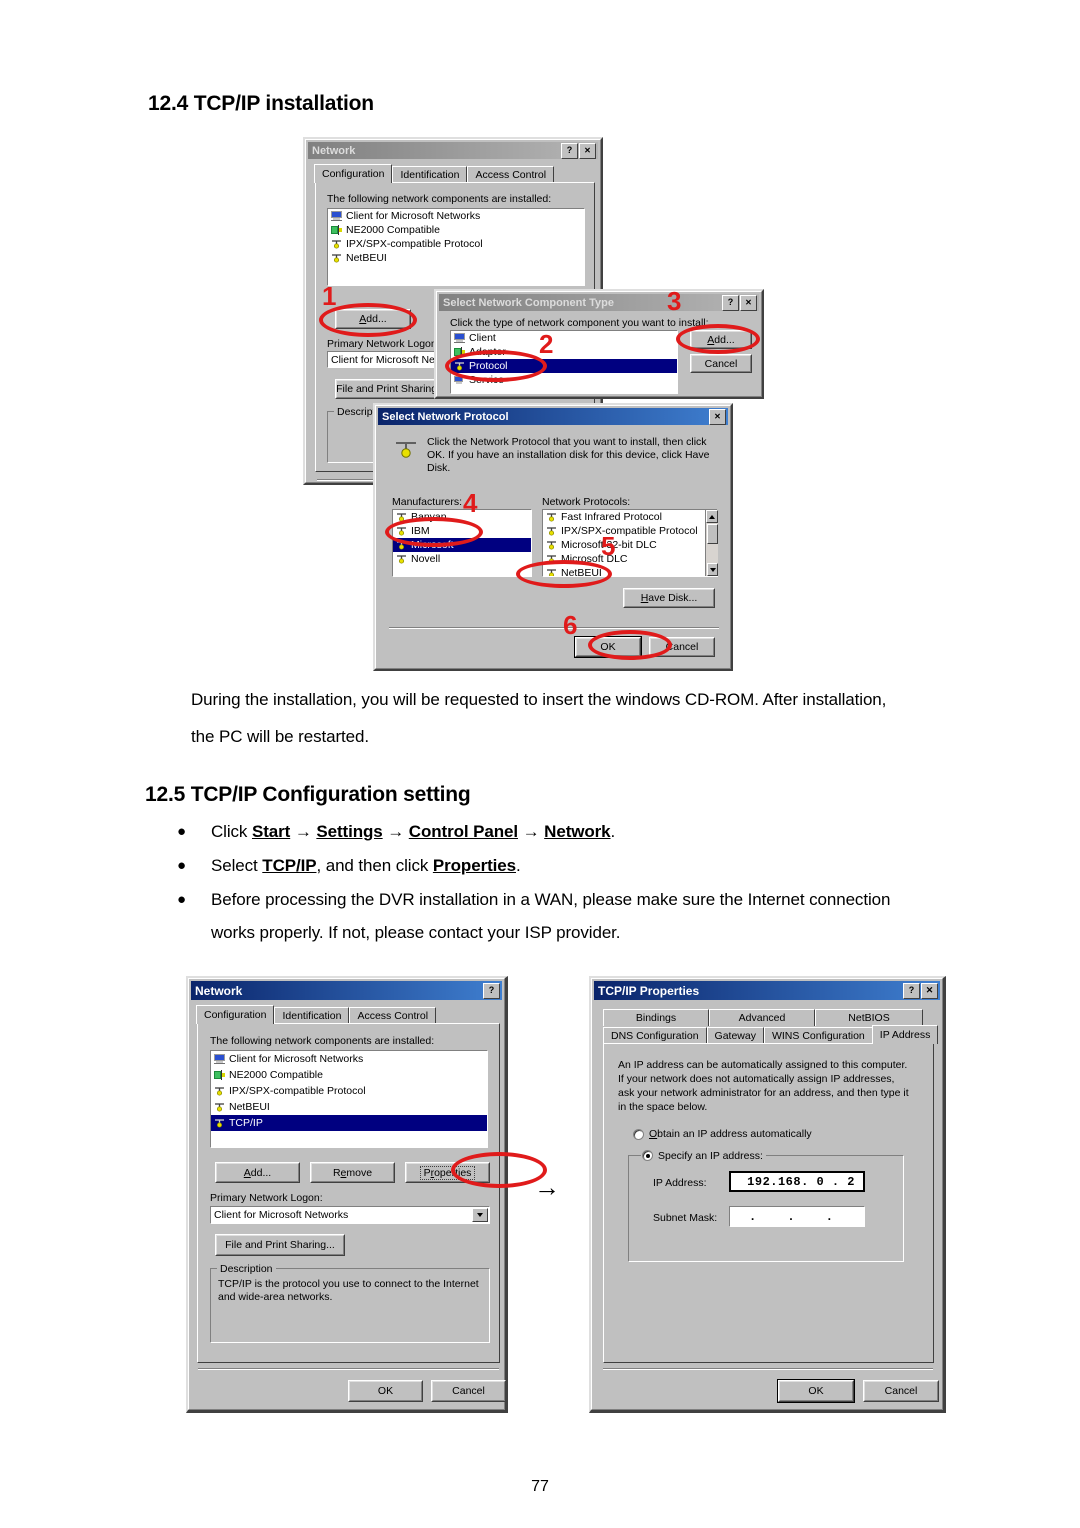 The image size is (1080, 1528). Describe the element at coordinates (480, 1215) in the screenshot. I see `chevron-down-icon` at that location.